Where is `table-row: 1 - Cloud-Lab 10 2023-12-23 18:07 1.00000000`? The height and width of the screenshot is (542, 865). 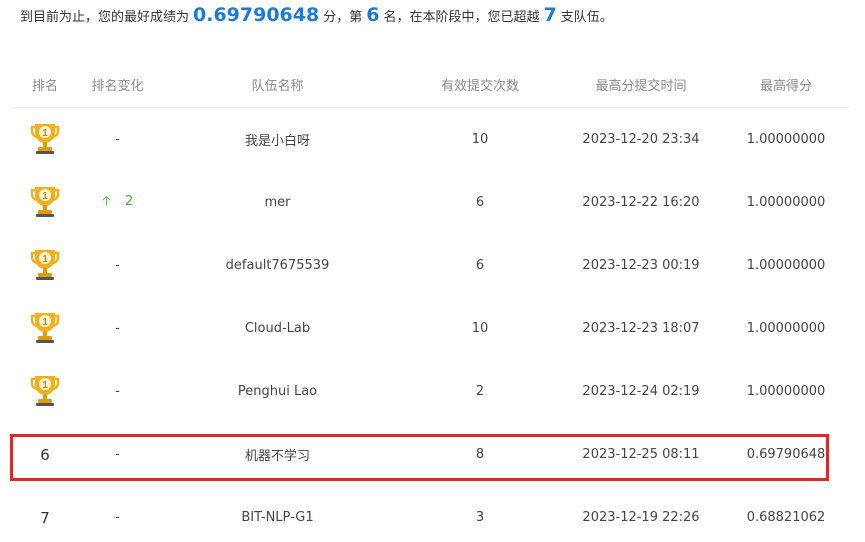
table-row: 1 - Cloud-Lab 10 2023-12-23 18:07 1.00000000 is located at coordinates (430, 328).